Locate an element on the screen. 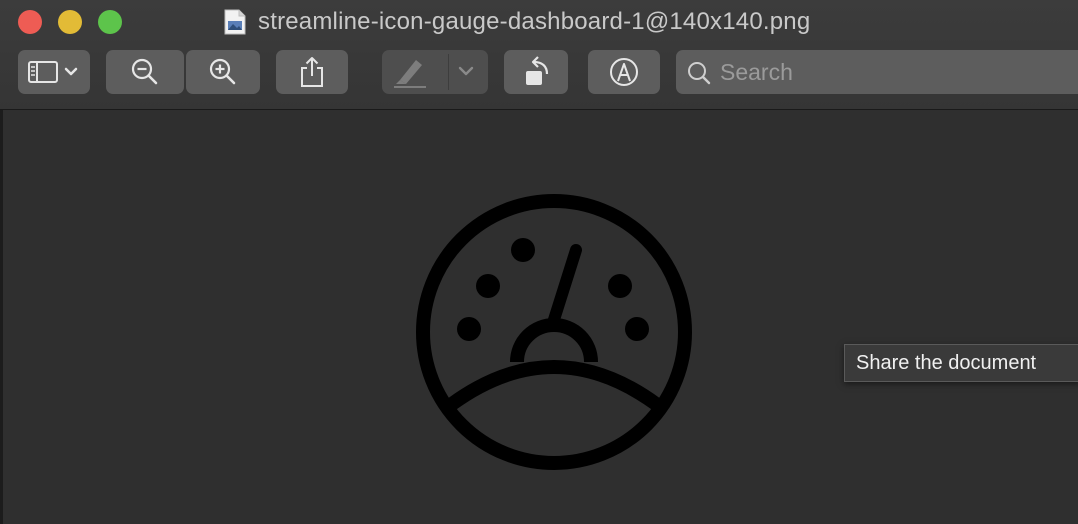  rotate-icon is located at coordinates (537, 70).